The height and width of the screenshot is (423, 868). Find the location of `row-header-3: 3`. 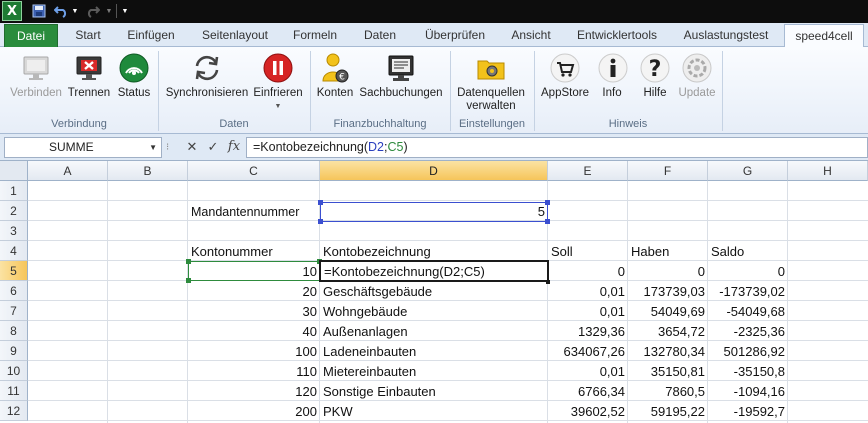

row-header-3: 3 is located at coordinates (14, 231).